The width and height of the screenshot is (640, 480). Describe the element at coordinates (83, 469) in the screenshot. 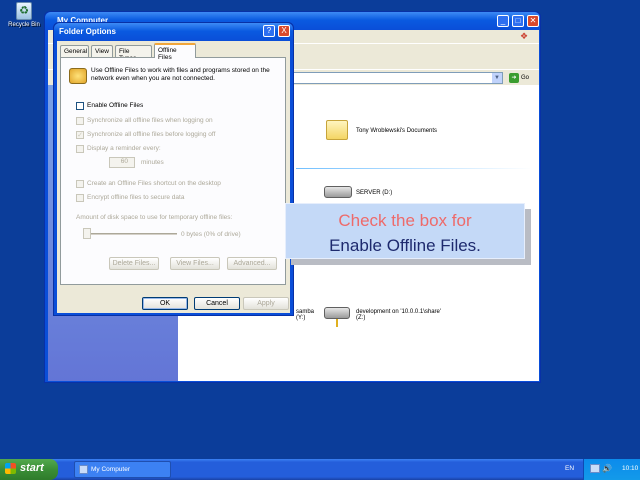

I see `my-computer-icon` at that location.